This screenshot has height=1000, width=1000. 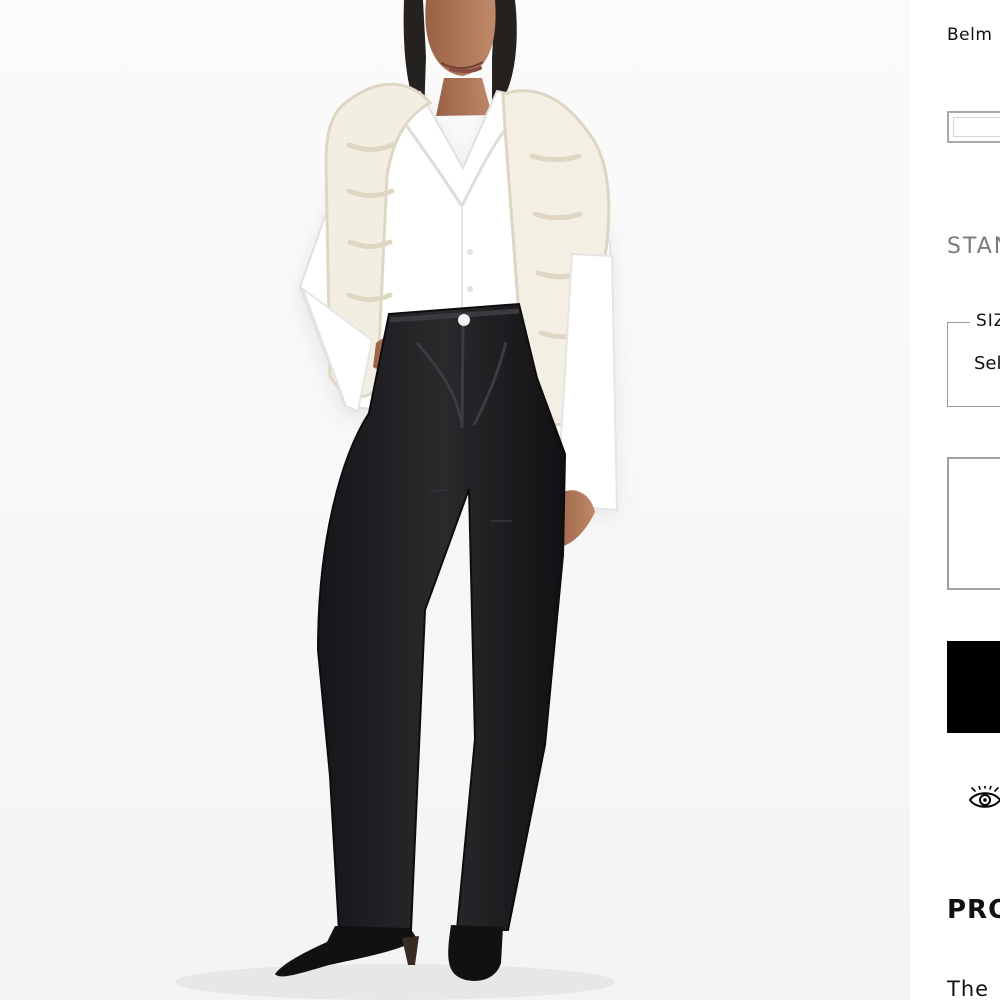 What do you see at coordinates (973, 909) in the screenshot?
I see `product-details-heading: PRO` at bounding box center [973, 909].